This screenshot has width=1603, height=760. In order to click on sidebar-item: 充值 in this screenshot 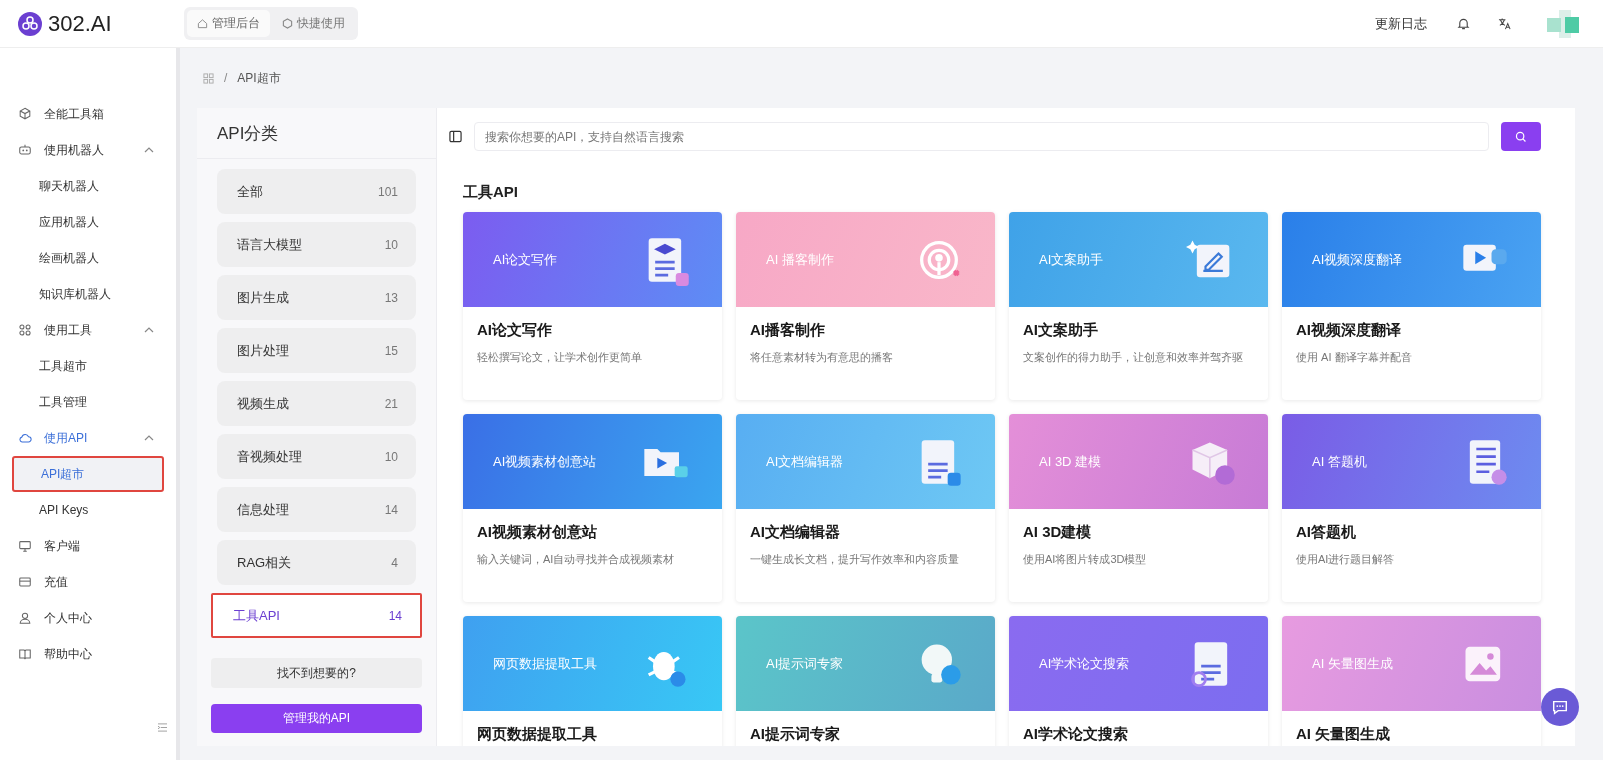, I will do `click(88, 582)`.